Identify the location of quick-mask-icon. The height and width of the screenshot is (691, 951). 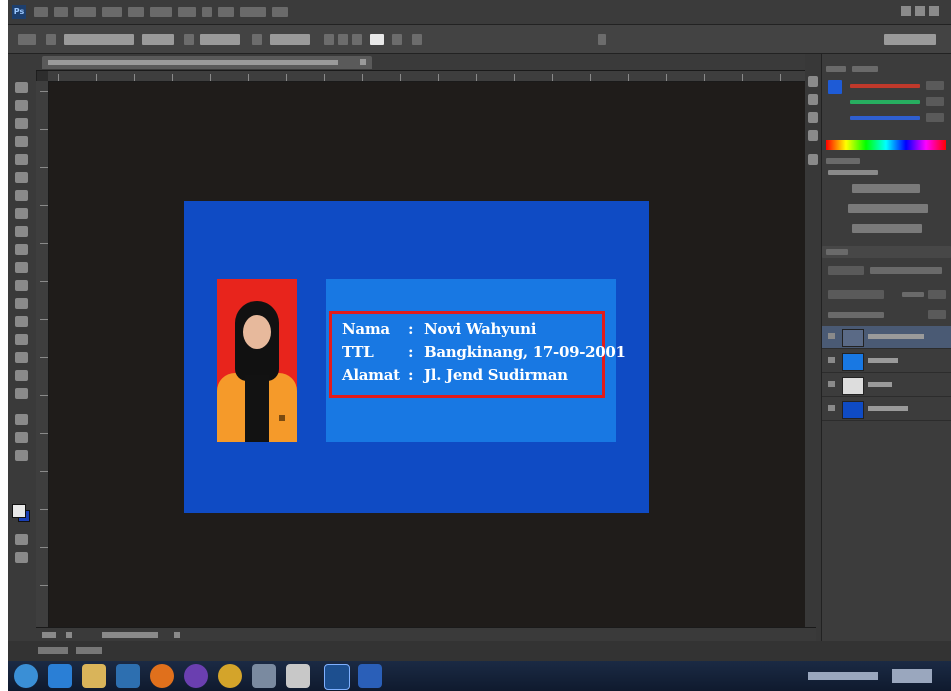
(21, 539).